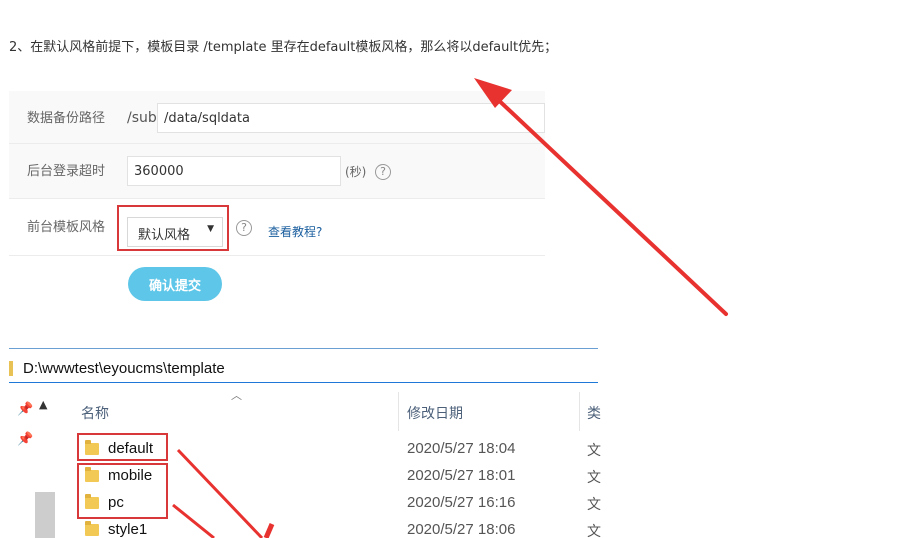 The width and height of the screenshot is (913, 538). What do you see at coordinates (175, 284) in the screenshot?
I see `submit-button: 确认提交` at bounding box center [175, 284].